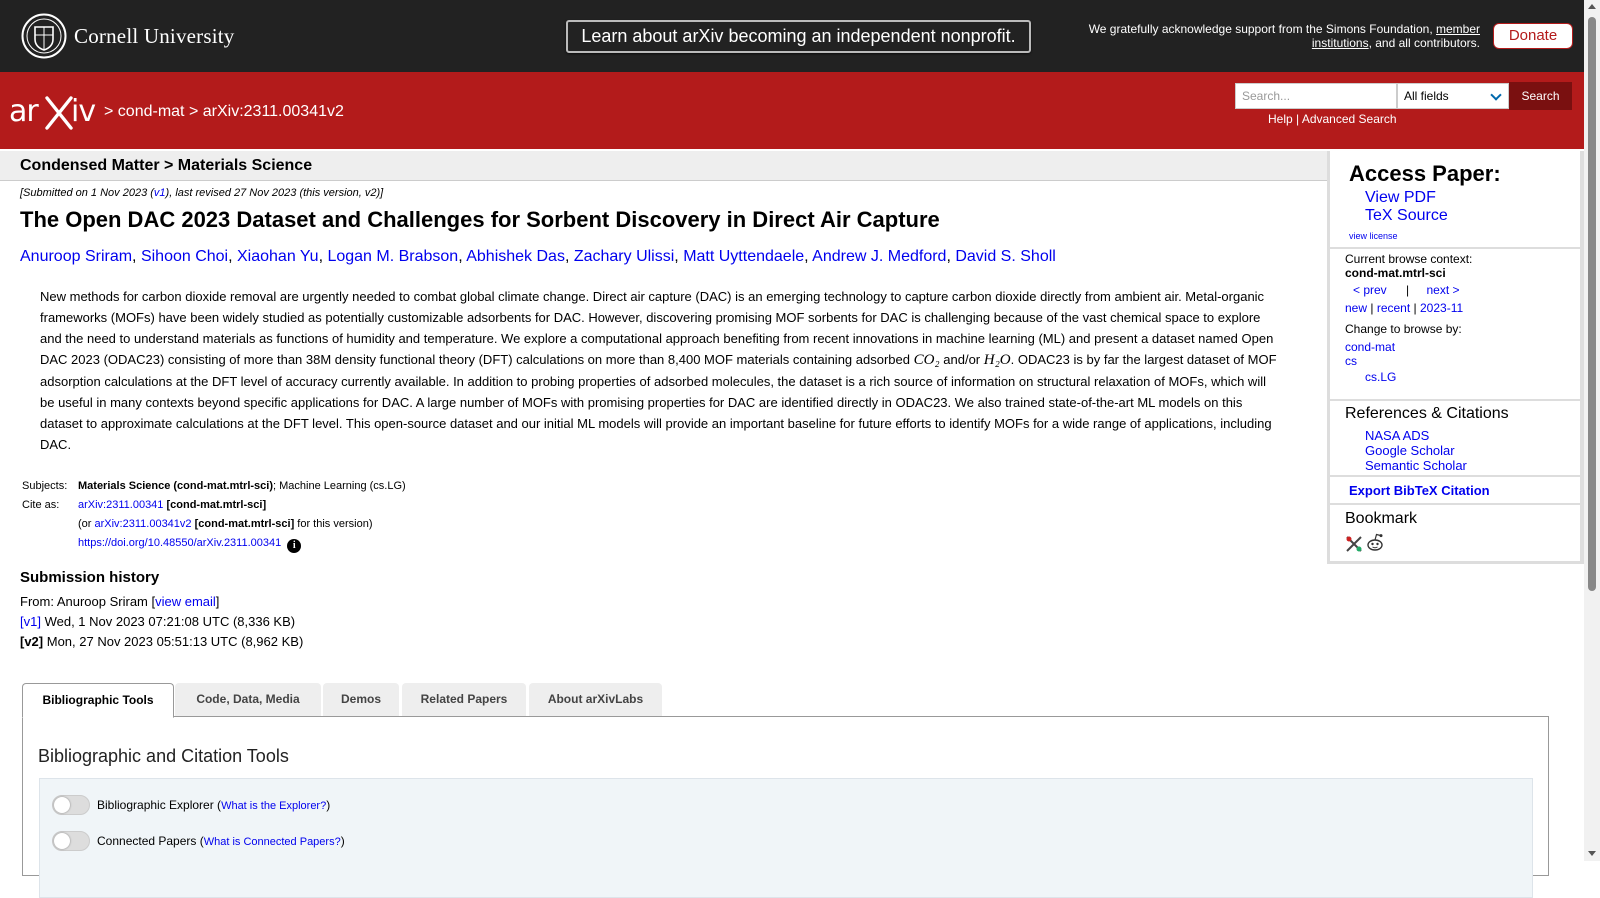  Describe the element at coordinates (997, 360) in the screenshot. I see `h2o-formula: H₂O` at that location.